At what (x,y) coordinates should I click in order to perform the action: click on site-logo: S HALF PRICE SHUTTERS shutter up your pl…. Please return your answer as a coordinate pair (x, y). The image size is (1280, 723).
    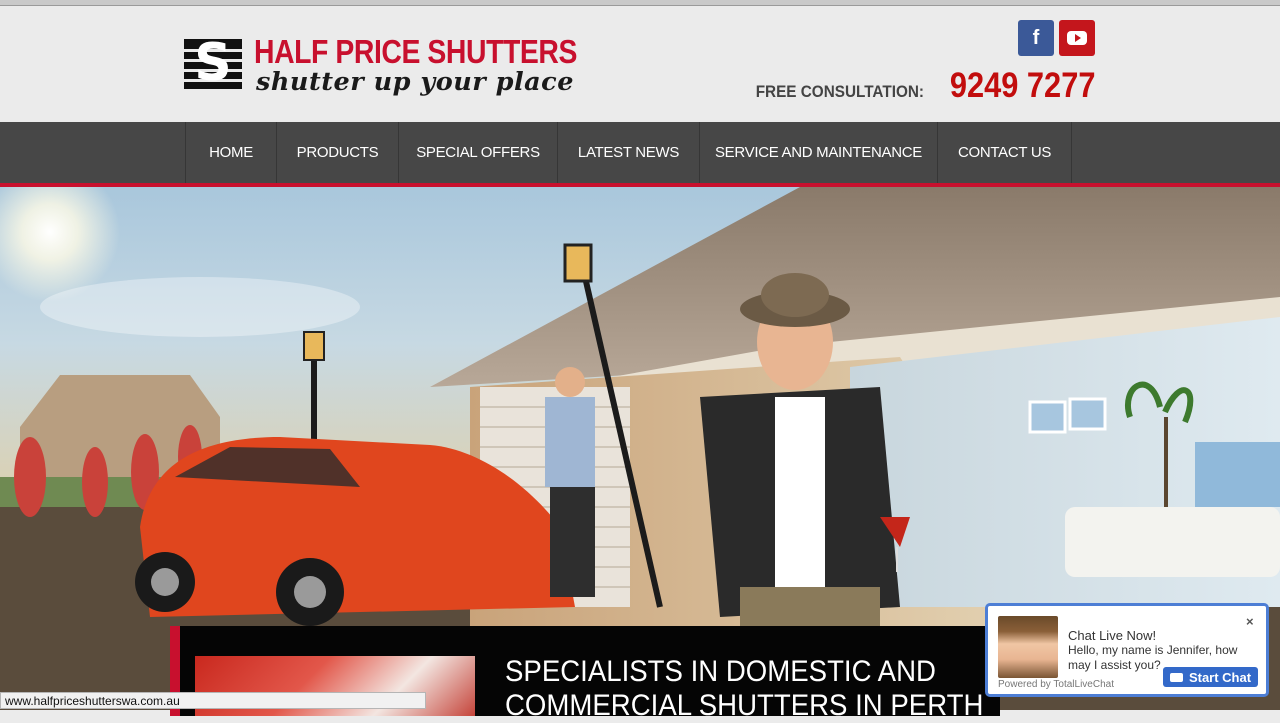
    Looking at the image, I should click on (394, 66).